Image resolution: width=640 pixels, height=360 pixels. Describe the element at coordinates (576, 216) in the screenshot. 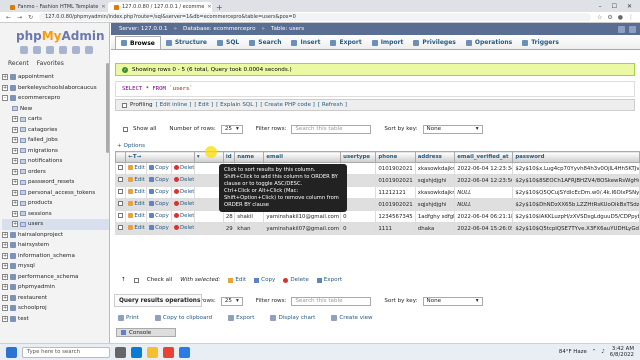

I see `cell-password: $2y$10$IAKKLuzpH/zXVSDsgLdguuD5/CDPpybA` at that location.